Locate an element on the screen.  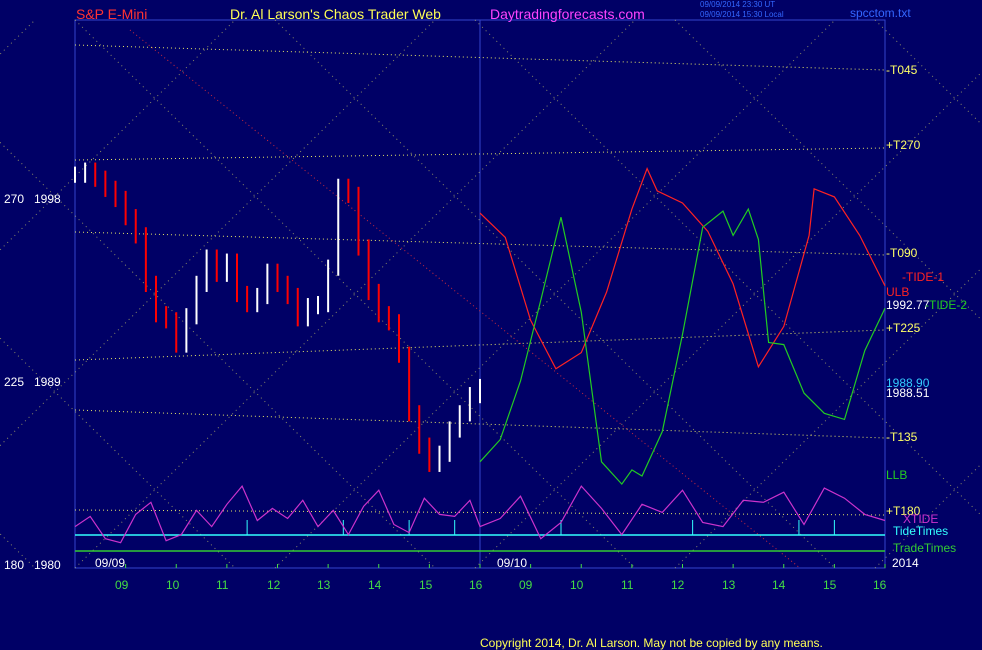
y-price-label: 1989 is located at coordinates (47, 382).